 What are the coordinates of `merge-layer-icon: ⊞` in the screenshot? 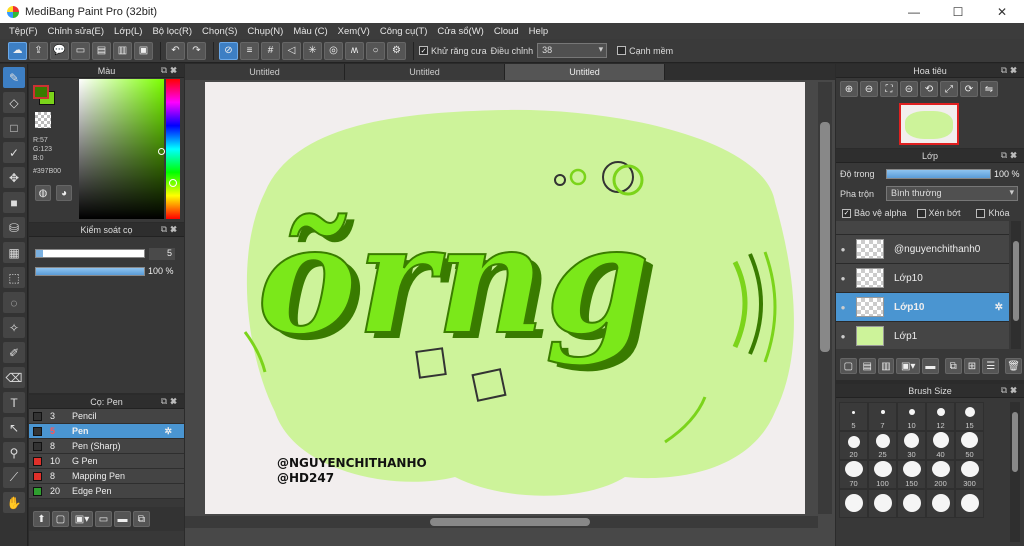 It's located at (972, 366).